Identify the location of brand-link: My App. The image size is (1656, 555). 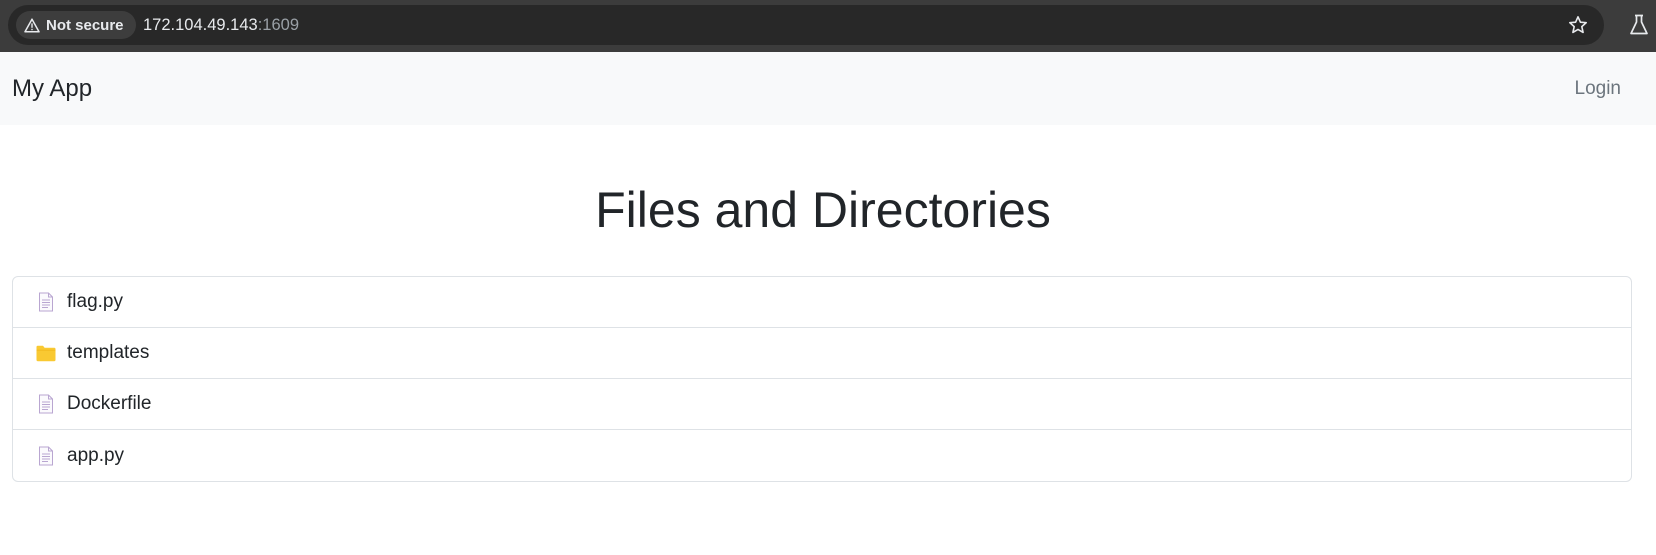
(52, 88).